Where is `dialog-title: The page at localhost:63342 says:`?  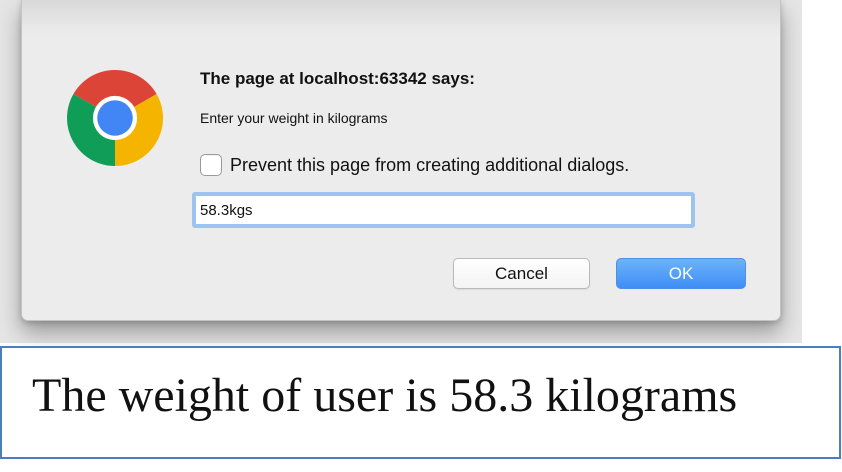
dialog-title: The page at localhost:63342 says: is located at coordinates (337, 78).